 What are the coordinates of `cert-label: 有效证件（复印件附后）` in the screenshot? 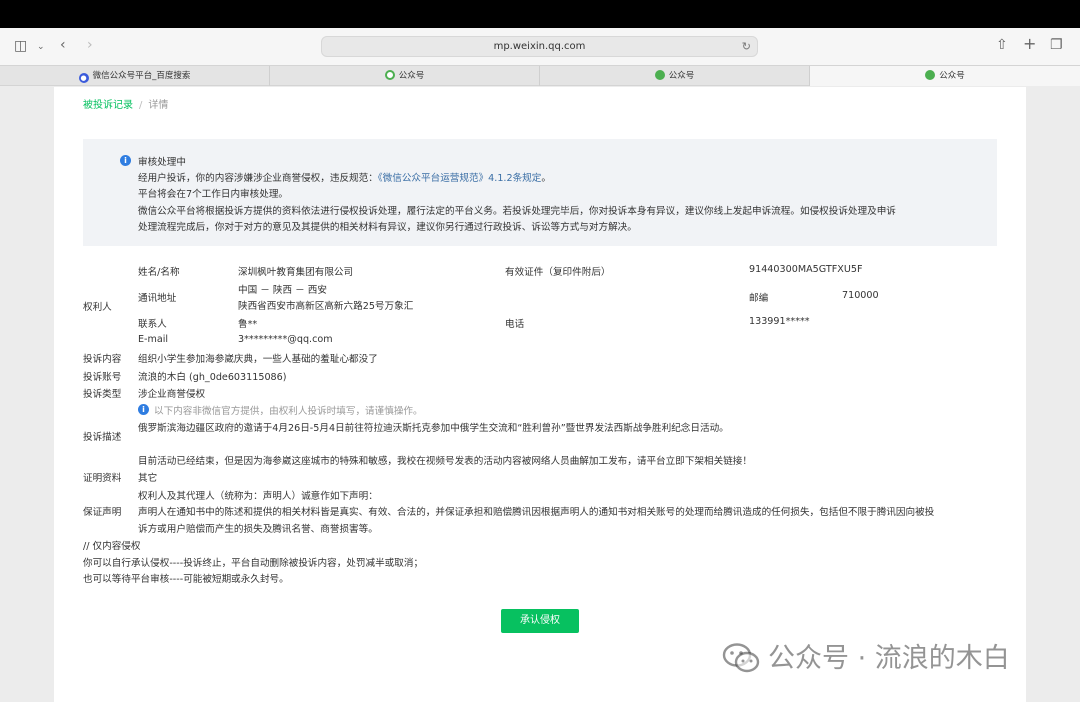 It's located at (558, 272).